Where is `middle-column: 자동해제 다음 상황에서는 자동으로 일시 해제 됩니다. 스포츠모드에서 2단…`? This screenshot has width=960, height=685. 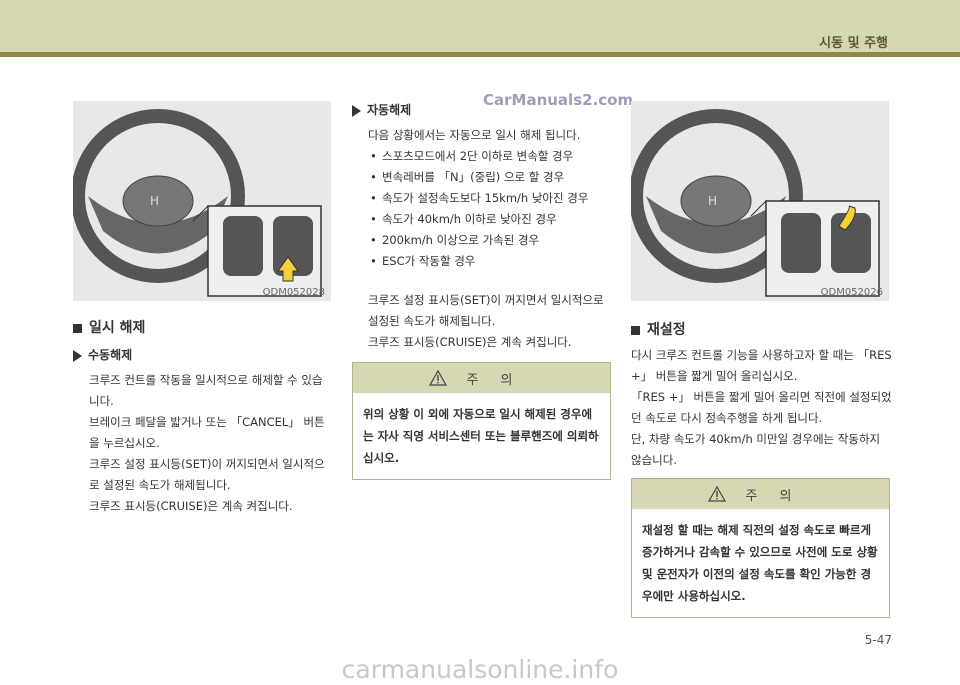
middle-column: 자동해제 다음 상황에서는 자동으로 일시 해제 됩니다. 스포츠모드에서 2단… is located at coordinates (481, 226).